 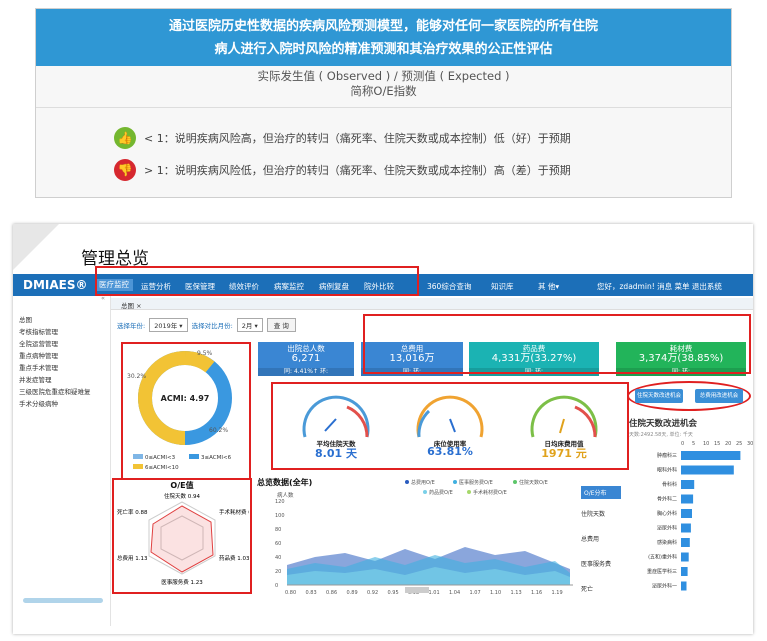 I want to click on radar-axis-label: 医事服务费 1.23, so click(x=182, y=582).